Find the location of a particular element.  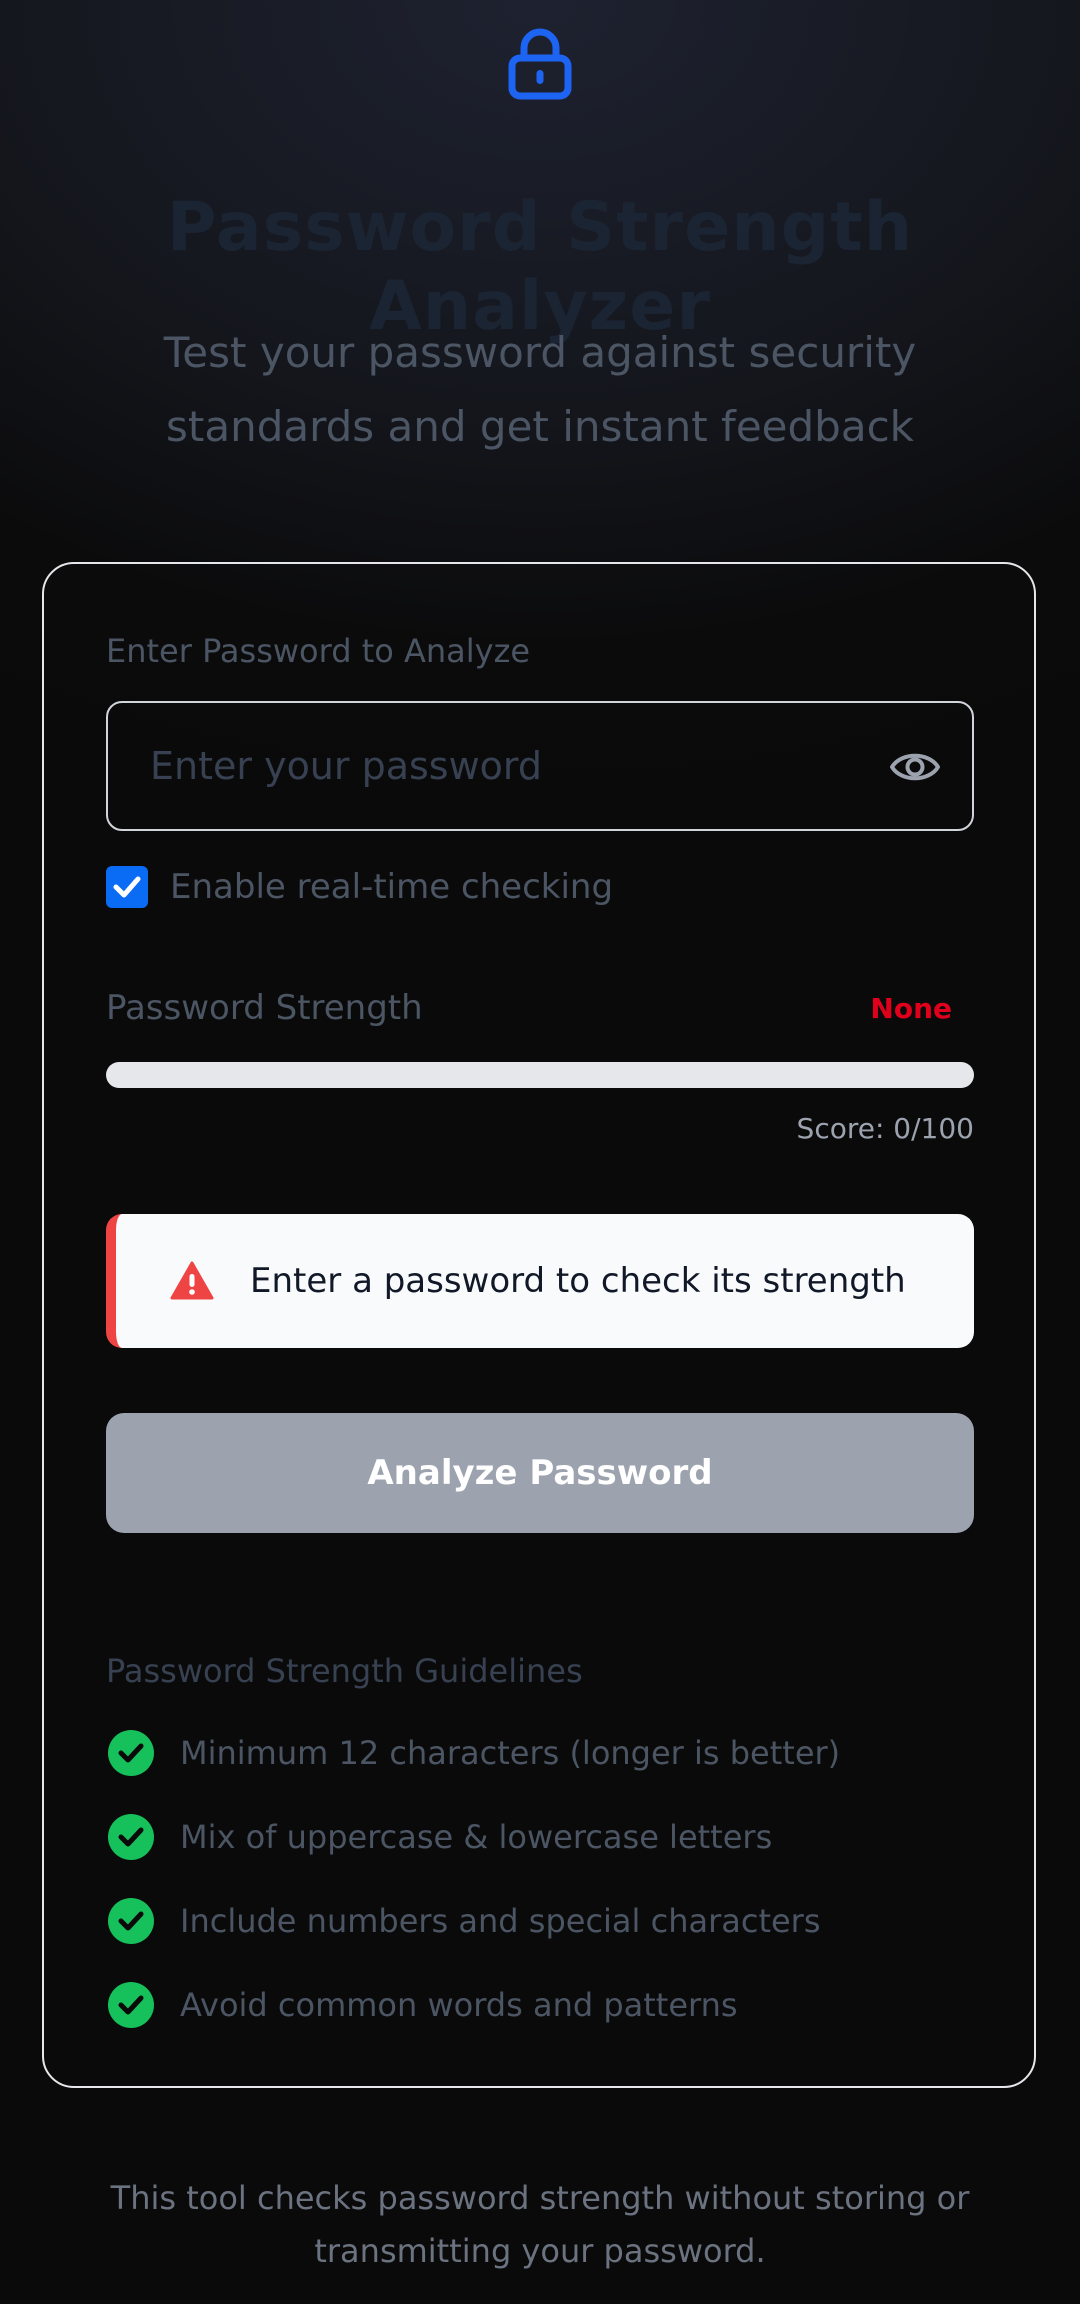

eye-icon is located at coordinates (915, 767).